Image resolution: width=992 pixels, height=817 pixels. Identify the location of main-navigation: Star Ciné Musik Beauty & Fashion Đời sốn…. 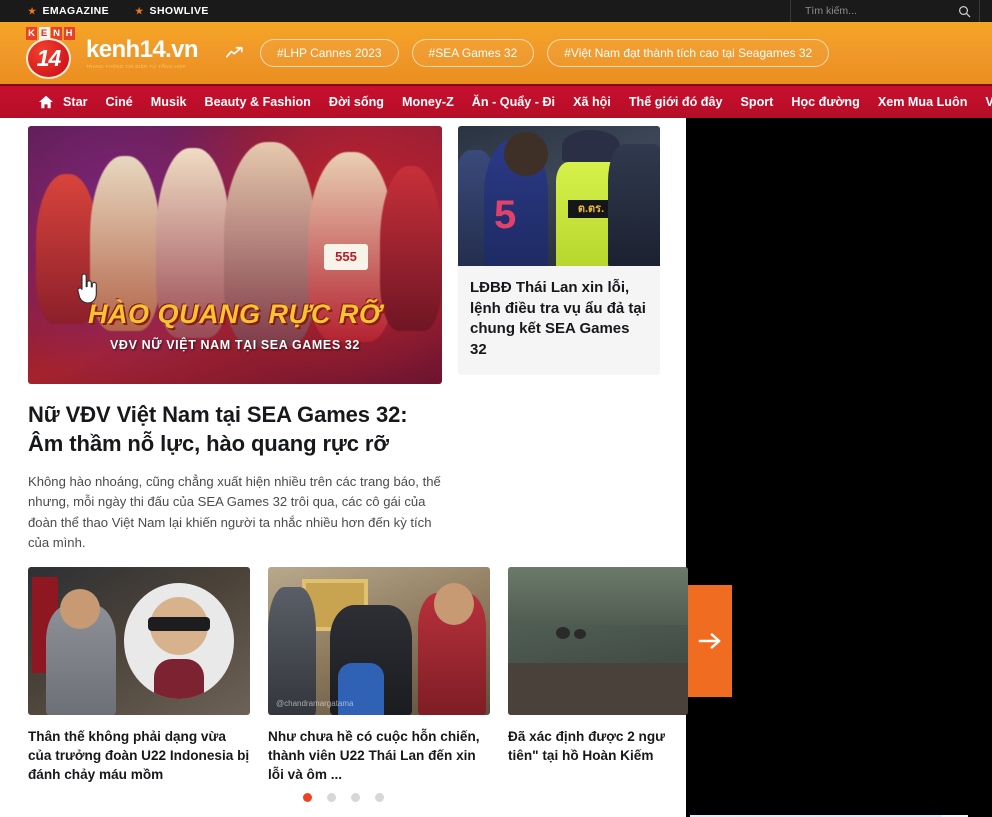
(496, 101).